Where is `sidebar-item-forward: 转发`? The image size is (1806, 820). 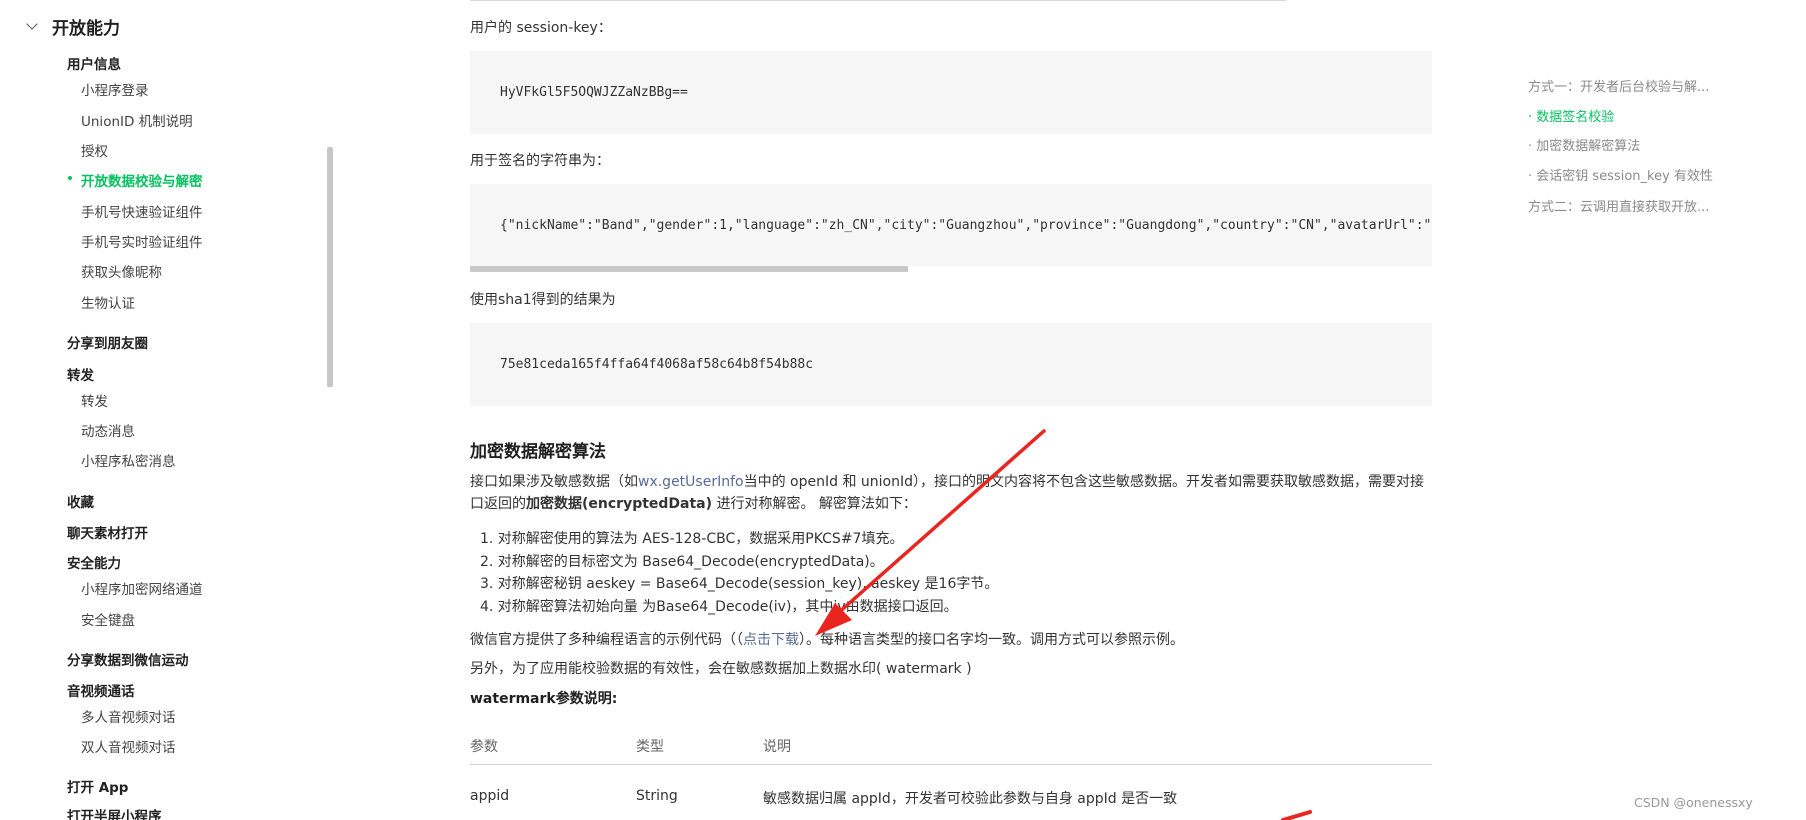
sidebar-item-forward: 转发 is located at coordinates (94, 400).